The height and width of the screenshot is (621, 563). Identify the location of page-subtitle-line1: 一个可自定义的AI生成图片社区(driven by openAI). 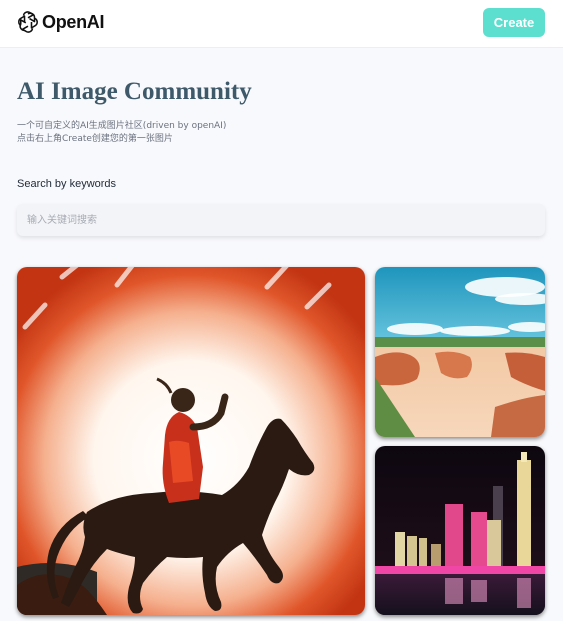
(122, 126).